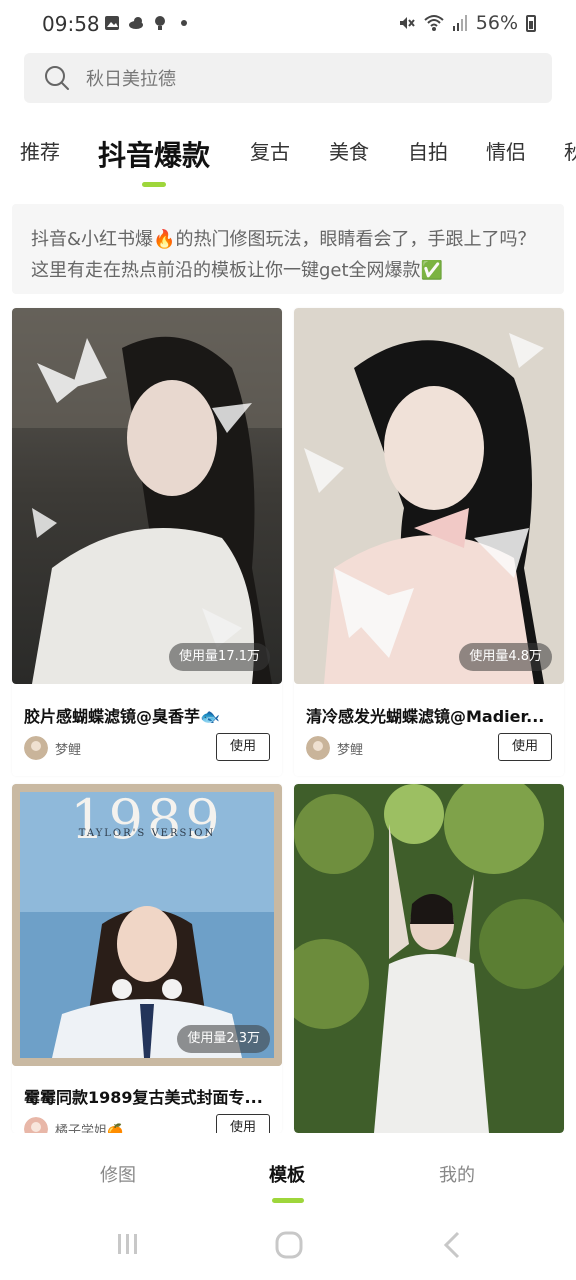  I want to click on tab-retro: 复古, so click(270, 150).